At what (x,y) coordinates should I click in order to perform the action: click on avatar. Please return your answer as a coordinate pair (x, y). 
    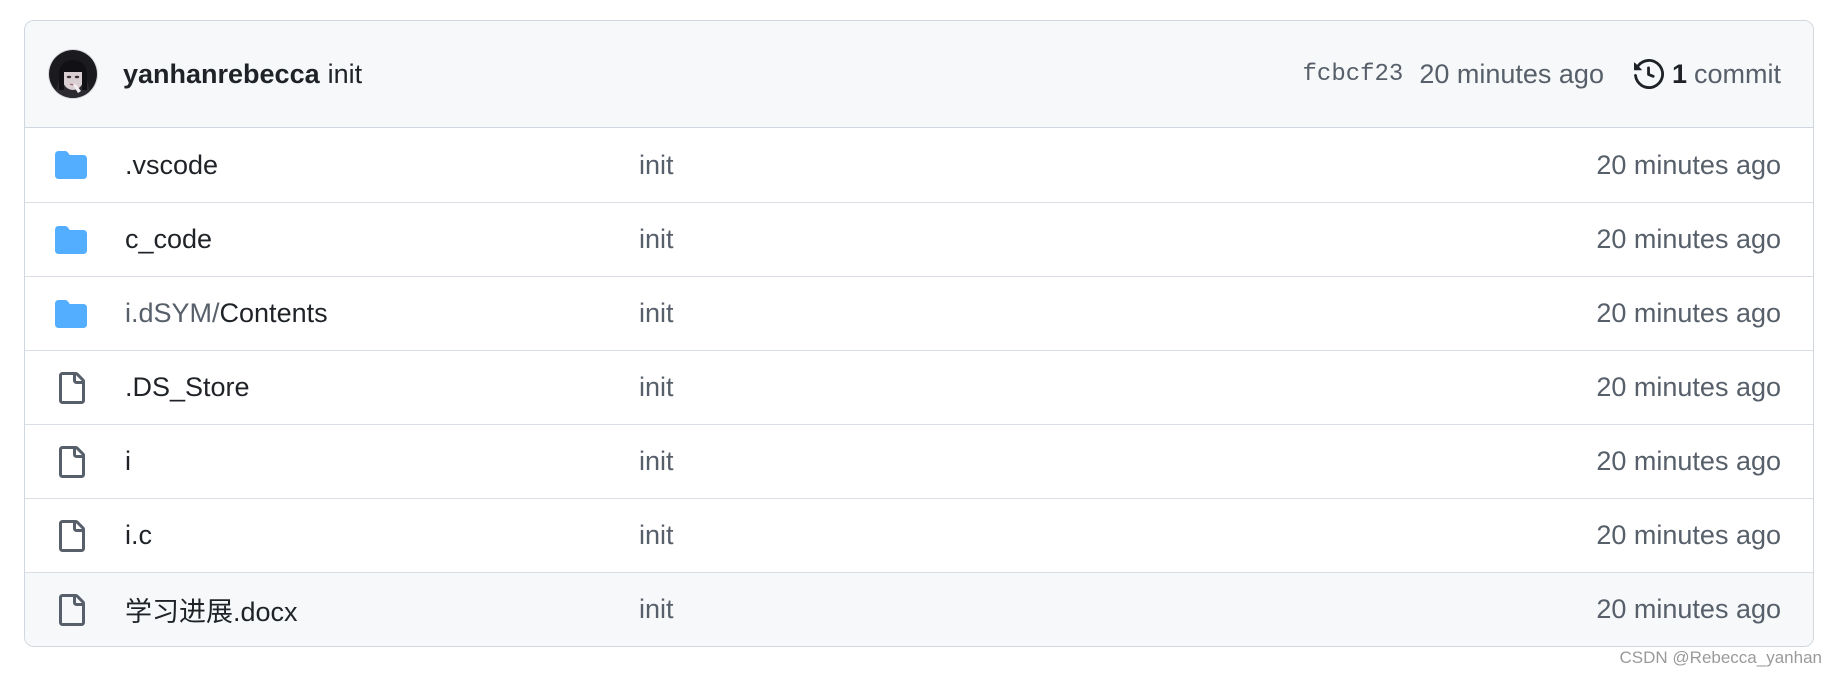
    Looking at the image, I should click on (73, 74).